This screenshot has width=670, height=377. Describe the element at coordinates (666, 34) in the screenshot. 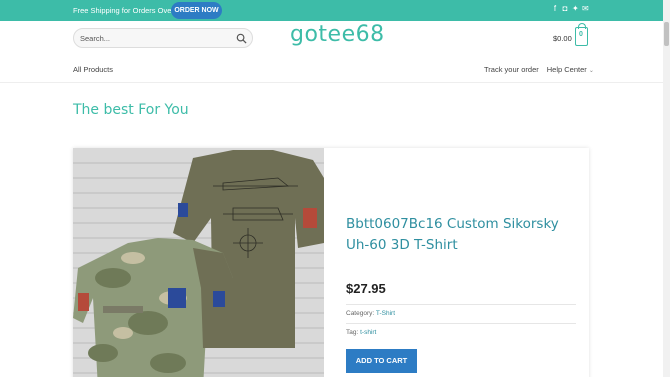

I see `scrollbar-thumb` at that location.